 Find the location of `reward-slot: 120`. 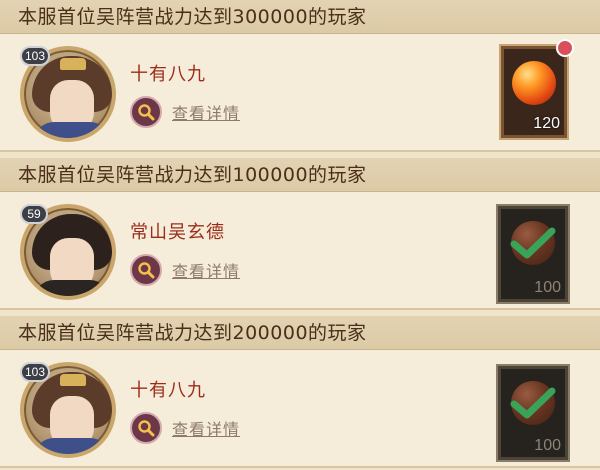

reward-slot: 120 is located at coordinates (537, 88).